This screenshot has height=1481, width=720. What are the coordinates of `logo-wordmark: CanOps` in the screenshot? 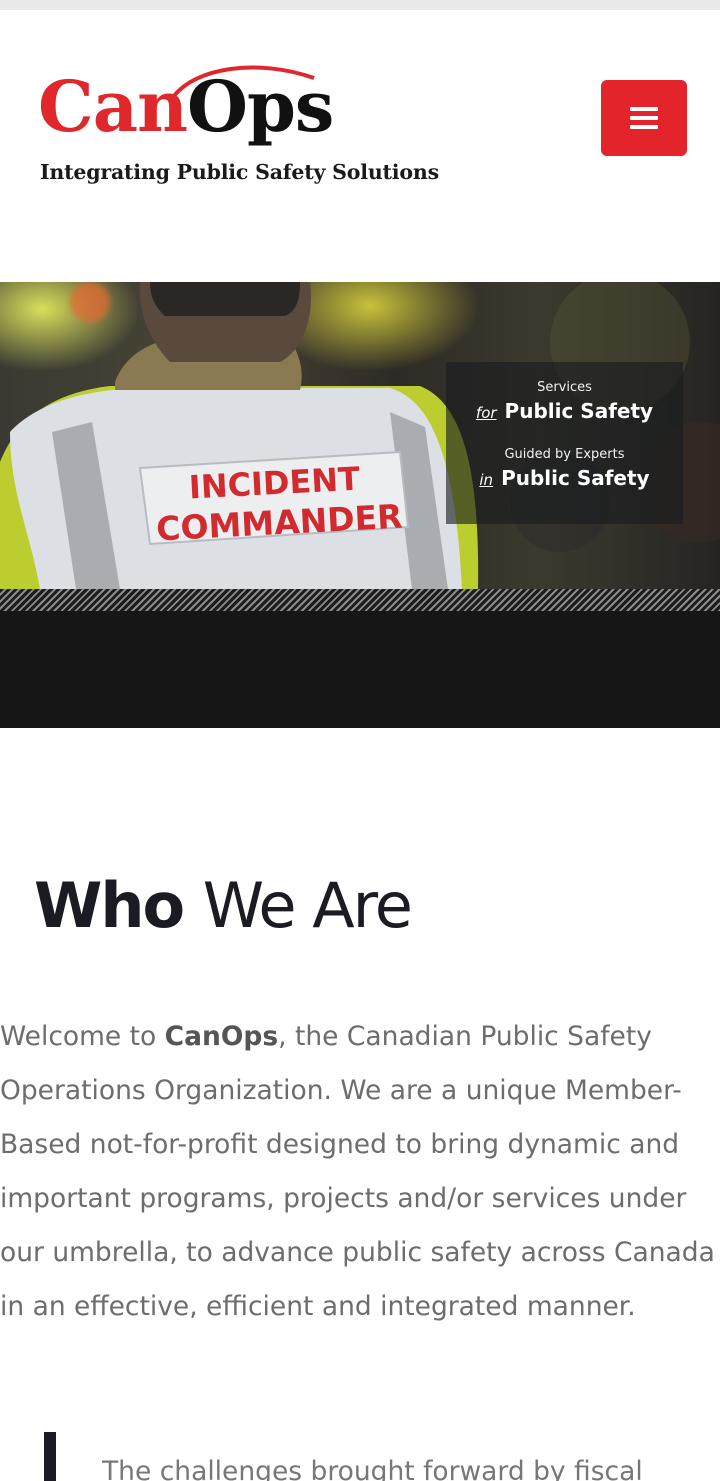 It's located at (186, 107).